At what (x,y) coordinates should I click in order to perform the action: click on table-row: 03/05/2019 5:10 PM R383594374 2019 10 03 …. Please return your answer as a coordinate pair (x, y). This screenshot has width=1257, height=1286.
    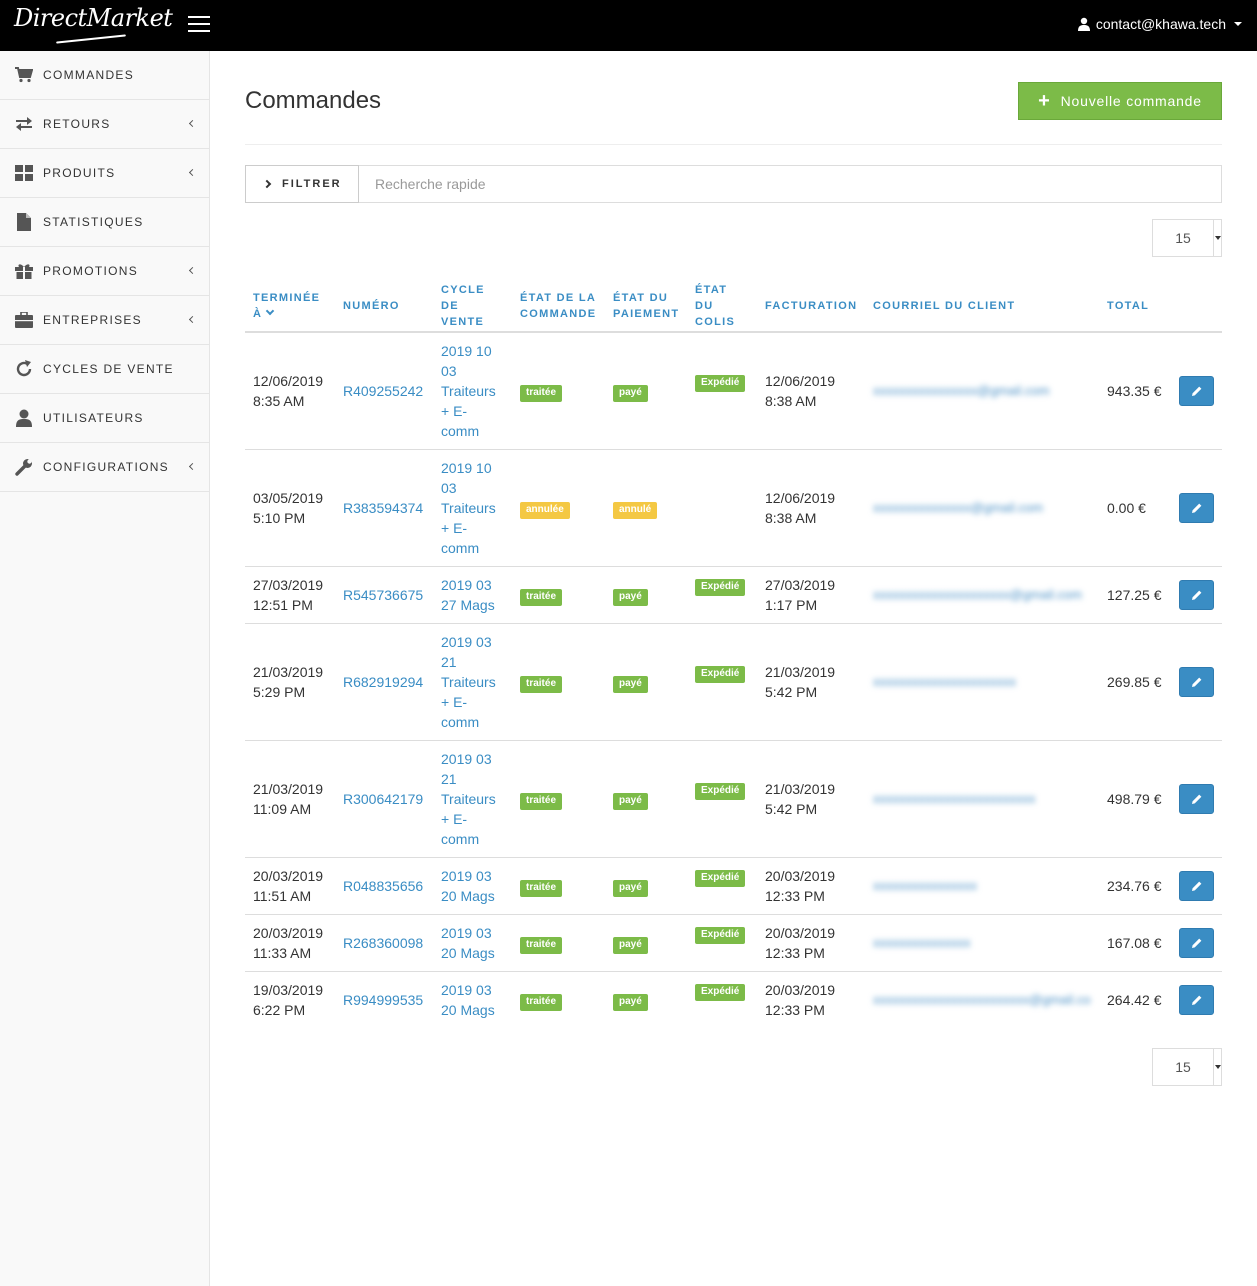
    Looking at the image, I should click on (733, 508).